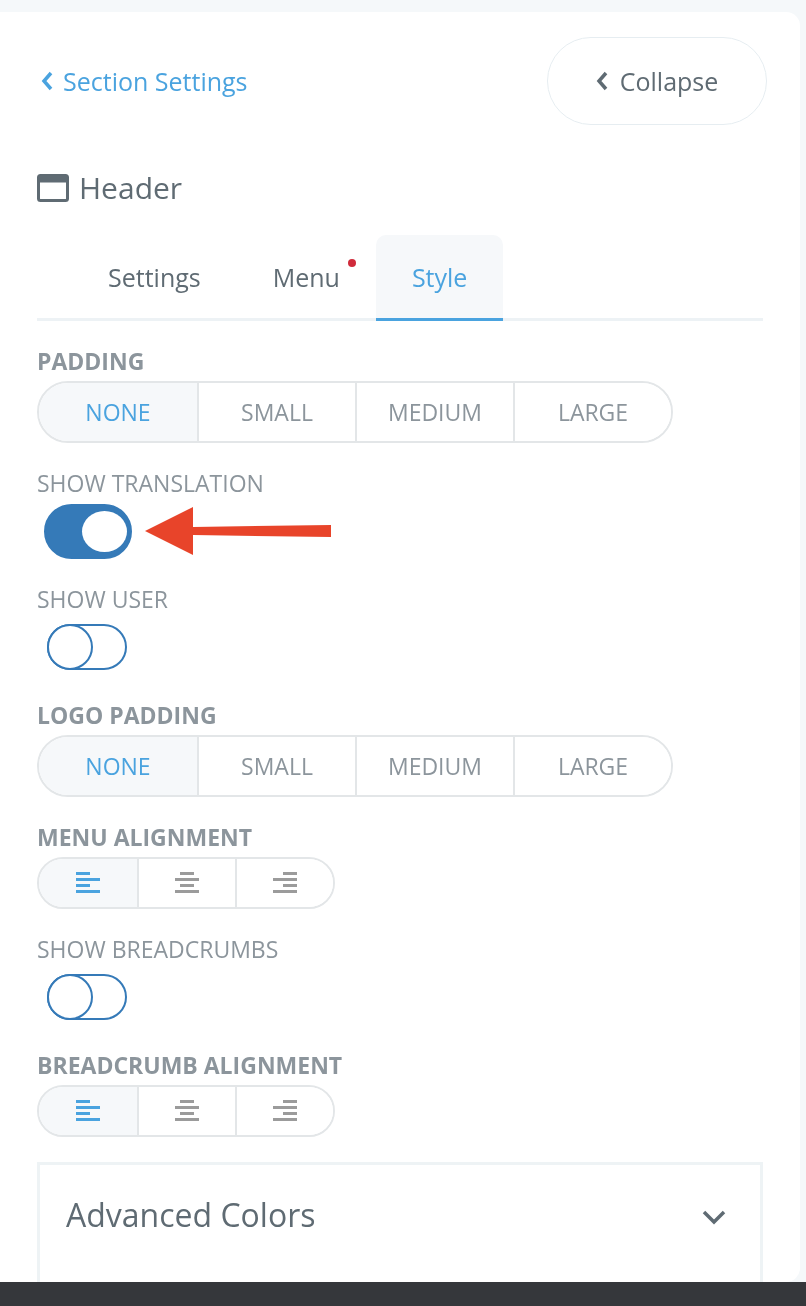  I want to click on chevron-down-icon, so click(714, 1217).